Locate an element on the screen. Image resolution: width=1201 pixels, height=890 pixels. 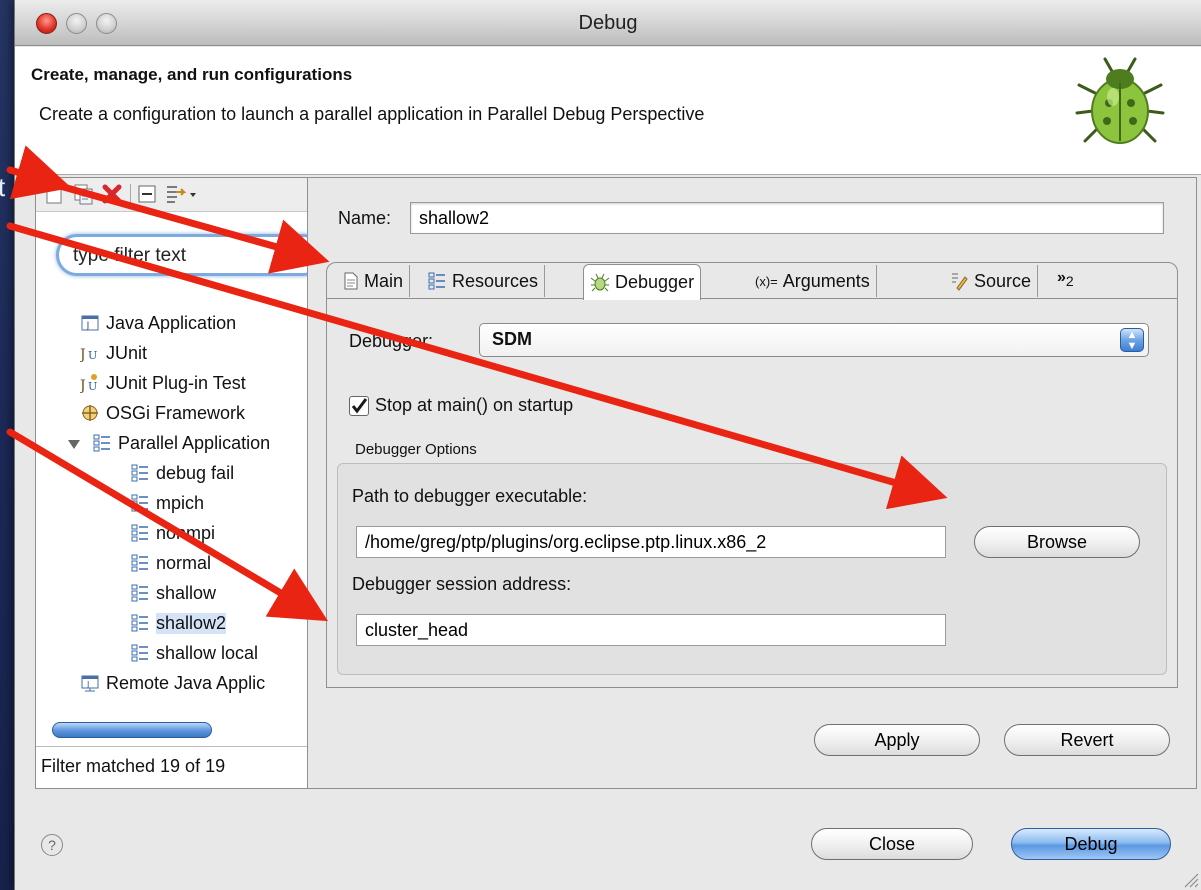
header-title: Create, manage, and run configurations is located at coordinates (192, 74).